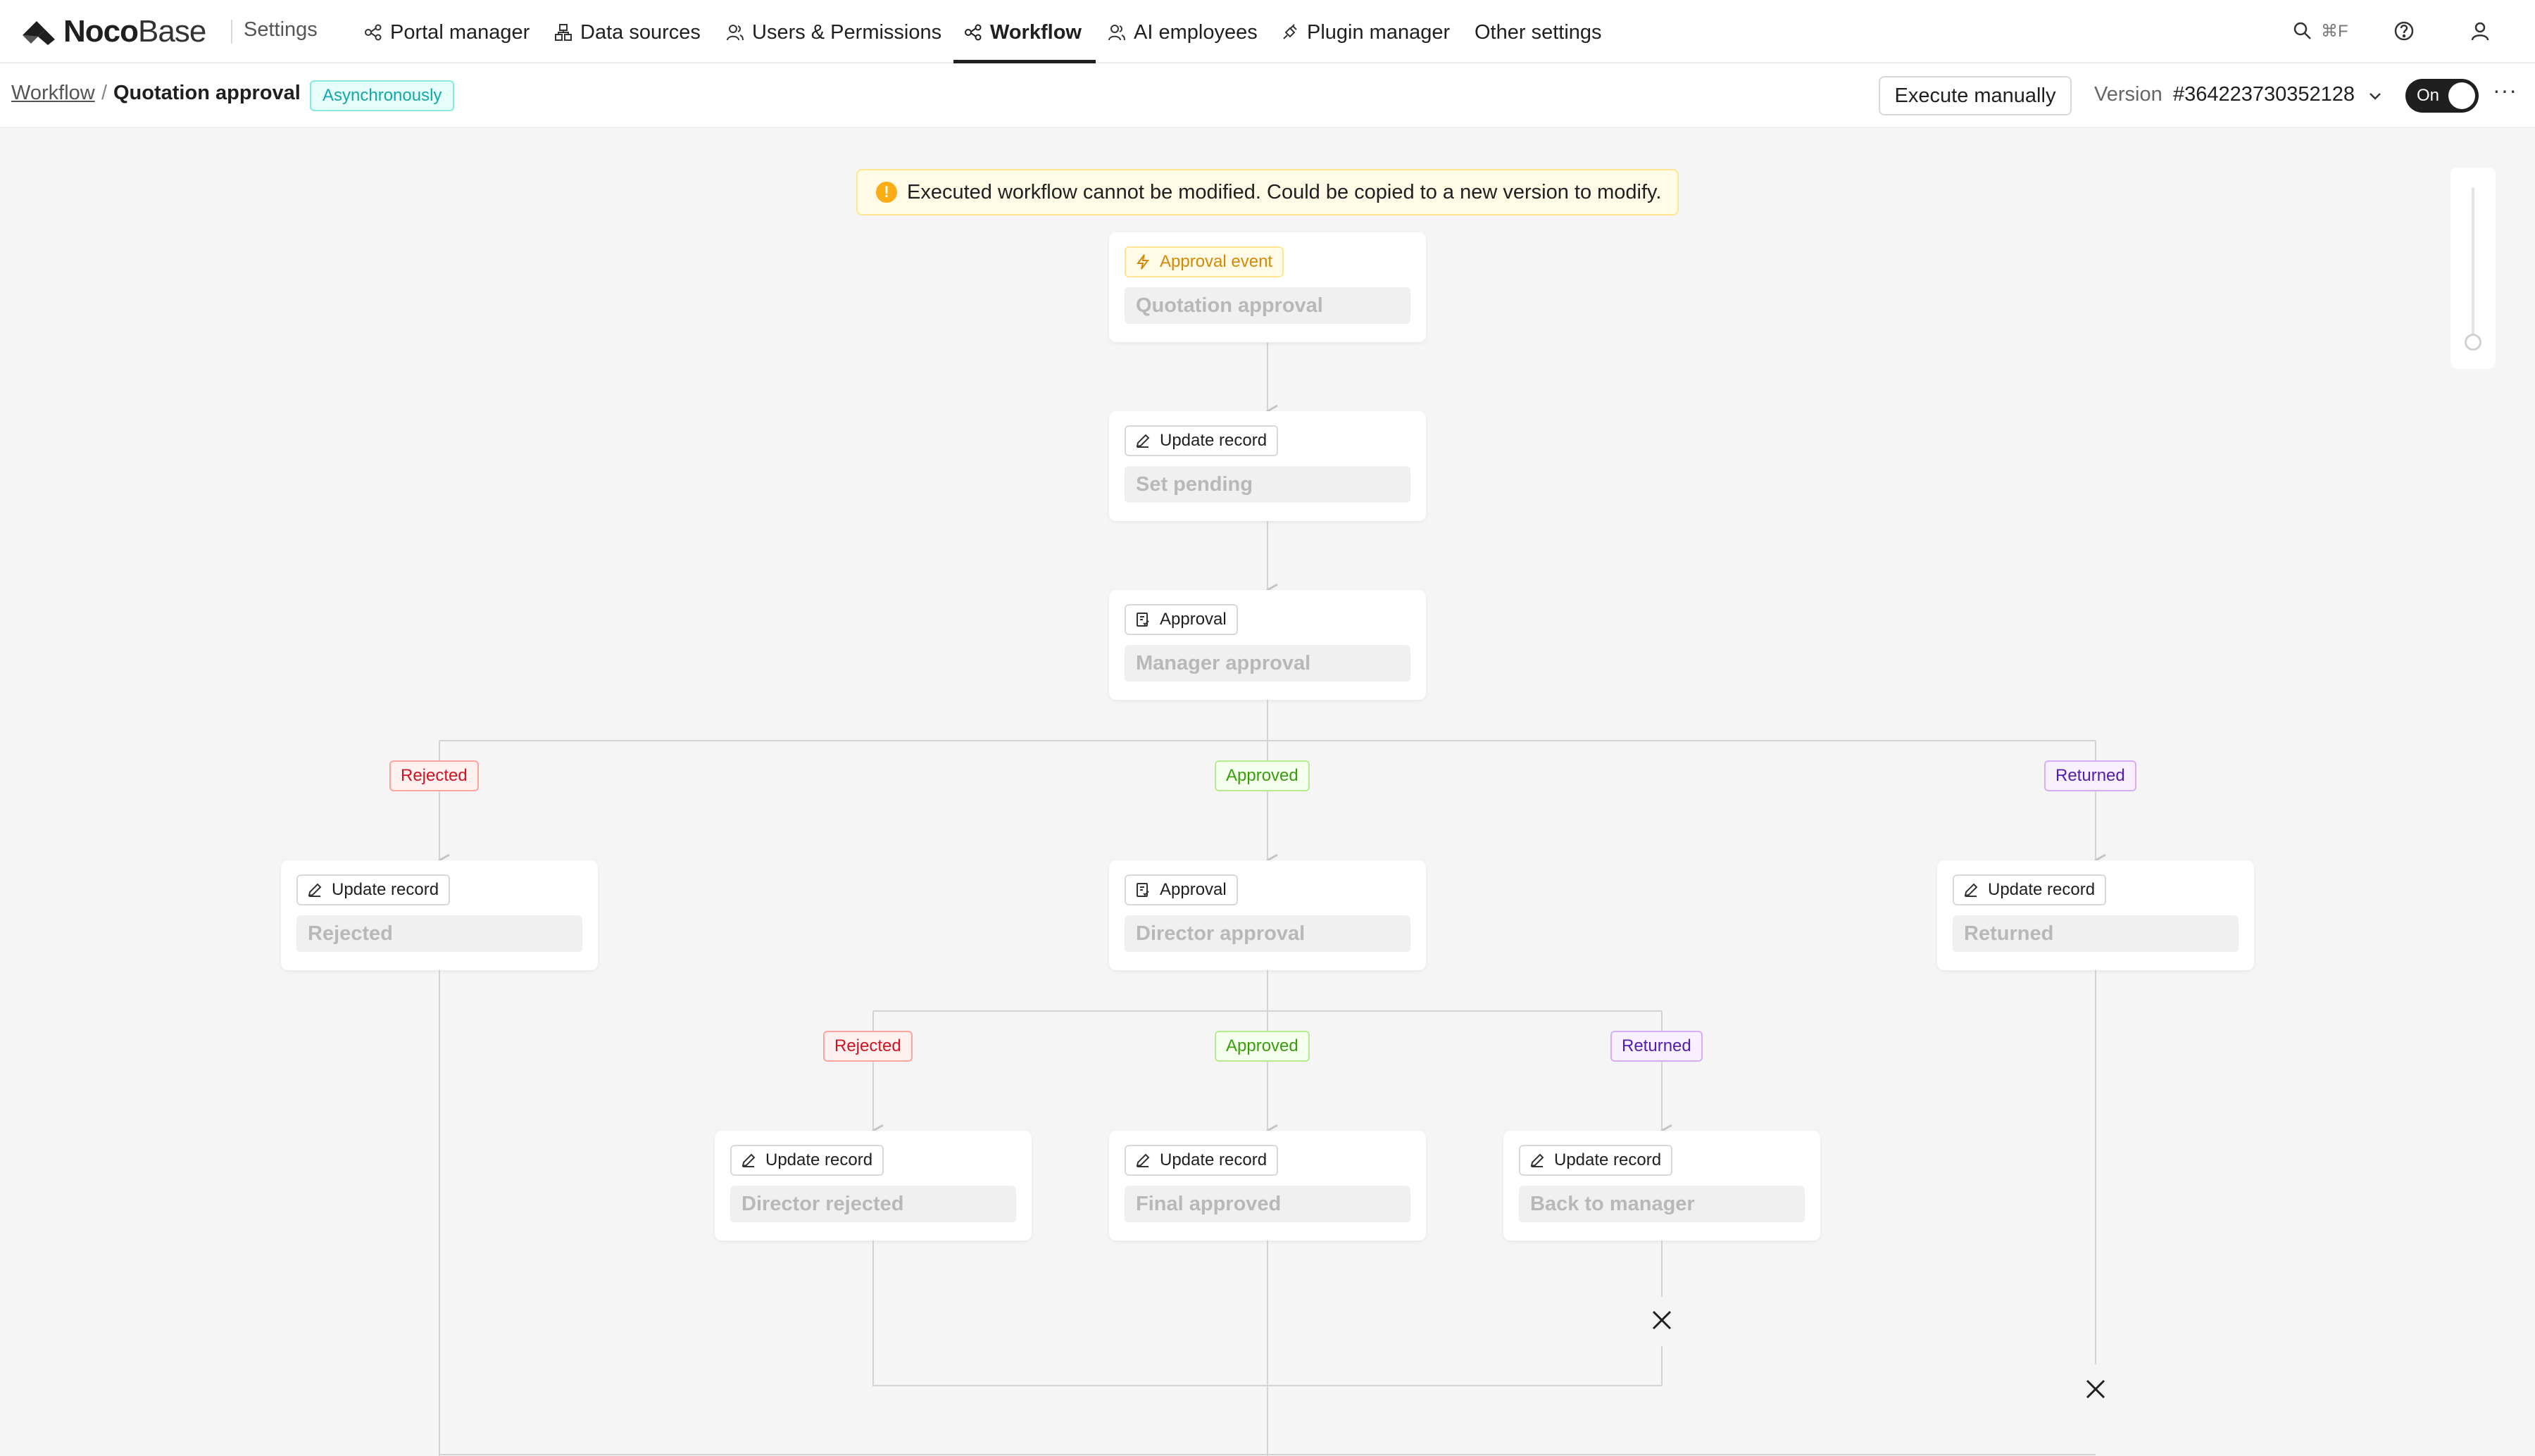  Describe the element at coordinates (563, 32) in the screenshot. I see `database-icon` at that location.